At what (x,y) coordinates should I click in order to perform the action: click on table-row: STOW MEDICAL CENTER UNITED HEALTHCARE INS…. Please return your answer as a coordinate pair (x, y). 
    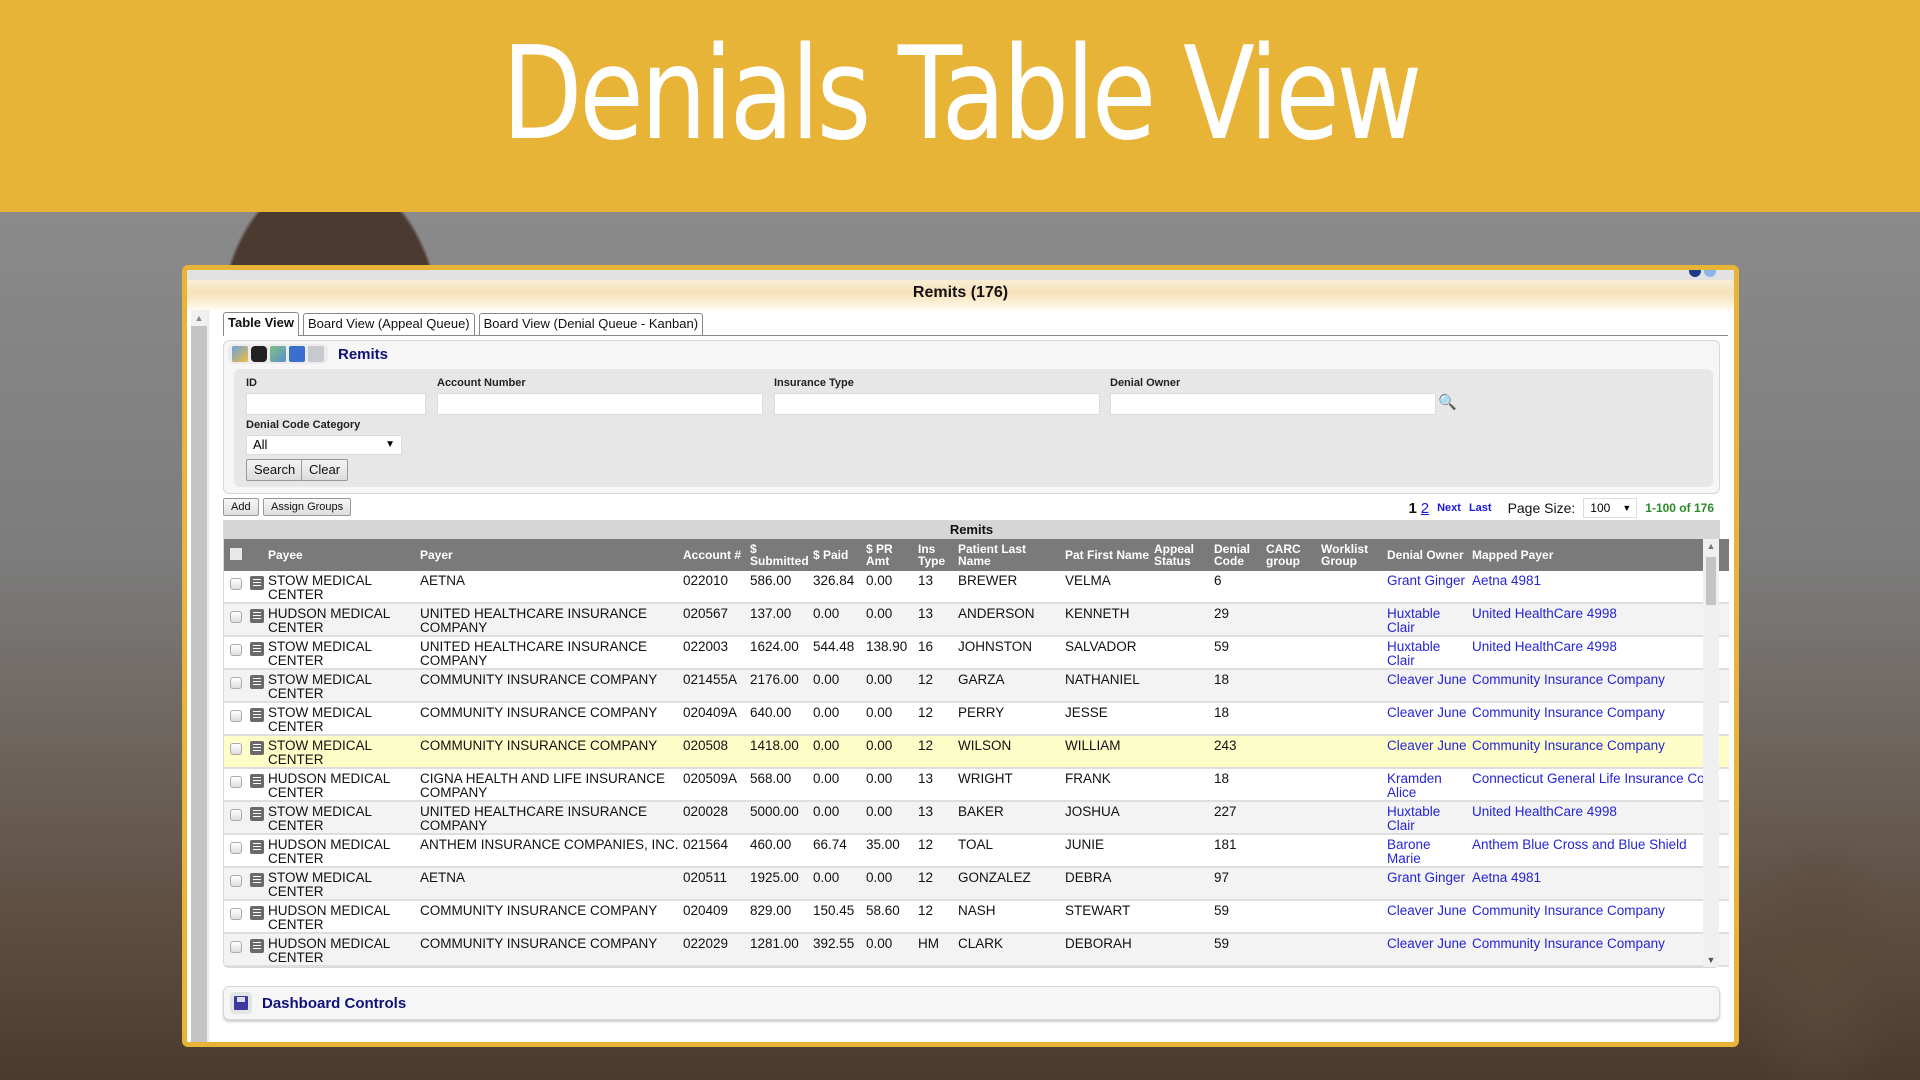
    Looking at the image, I should click on (976, 653).